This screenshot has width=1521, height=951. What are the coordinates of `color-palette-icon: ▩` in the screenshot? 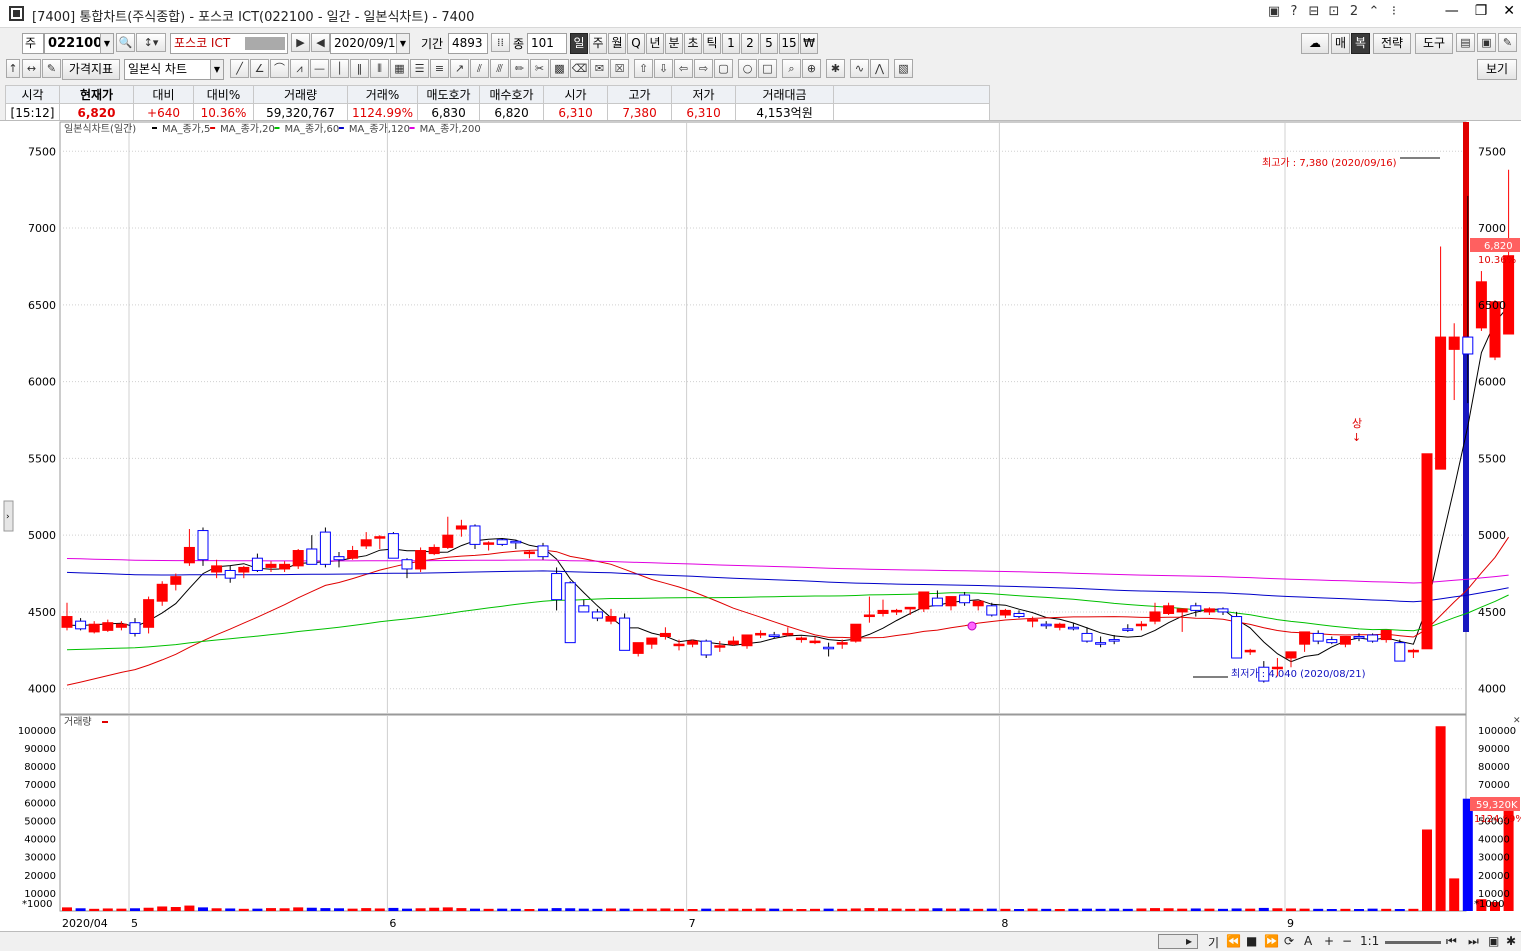 It's located at (559, 68).